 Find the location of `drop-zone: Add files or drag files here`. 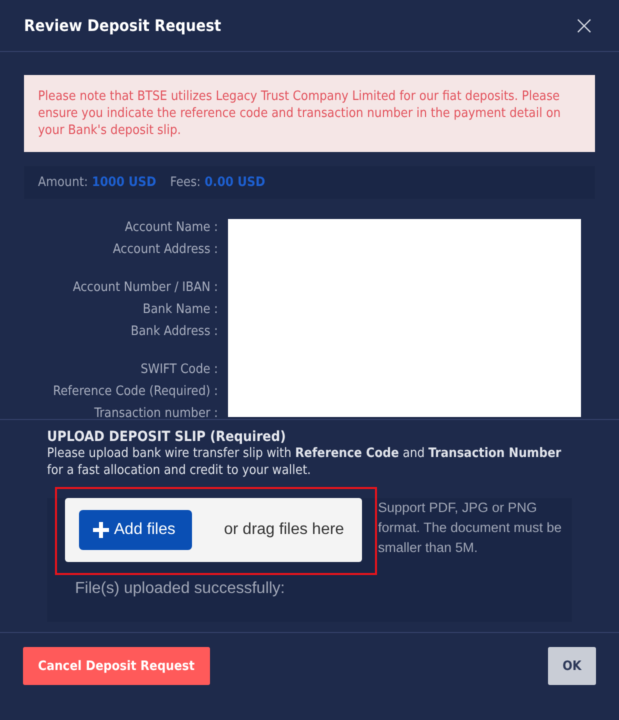

drop-zone: Add files or drag files here is located at coordinates (213, 530).